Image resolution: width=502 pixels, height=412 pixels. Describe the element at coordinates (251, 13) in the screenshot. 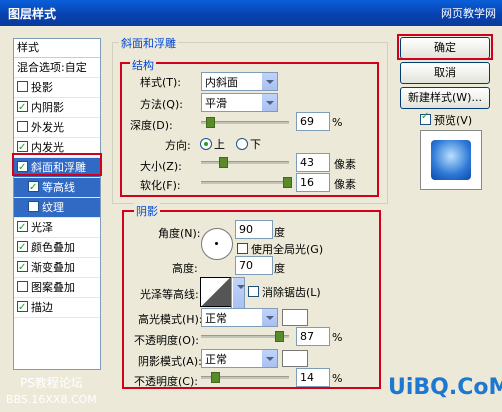

I see `title-bar: 图层样式 网页教学网` at that location.